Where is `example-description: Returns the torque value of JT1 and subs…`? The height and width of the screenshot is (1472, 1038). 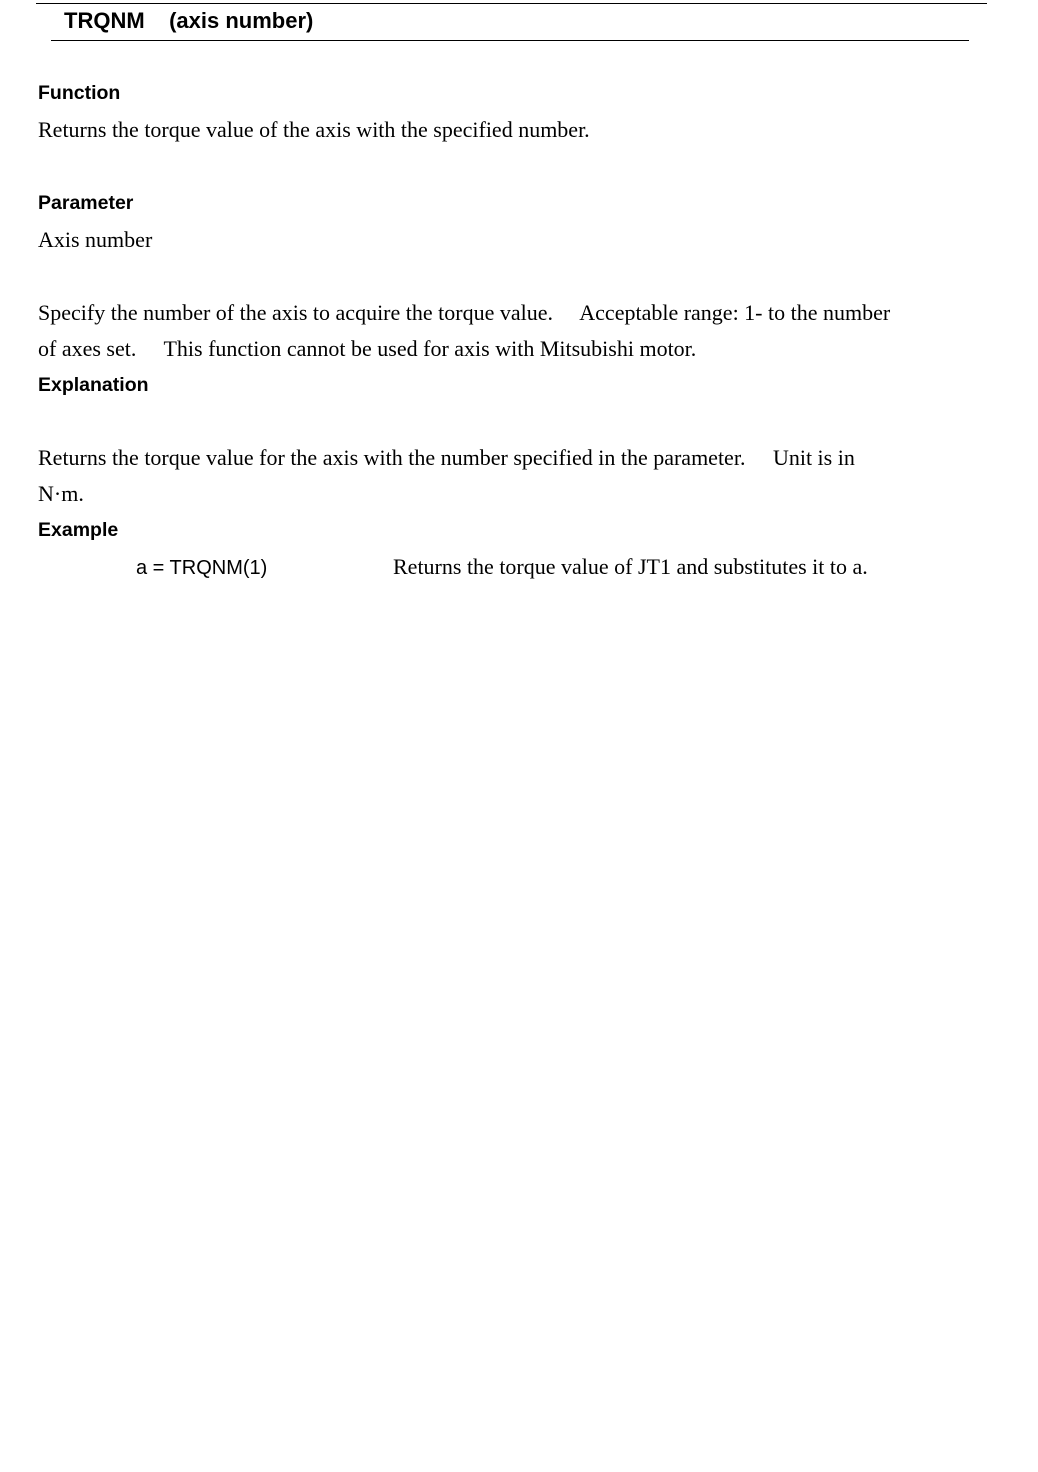 example-description: Returns the torque value of JT1 and subs… is located at coordinates (630, 566).